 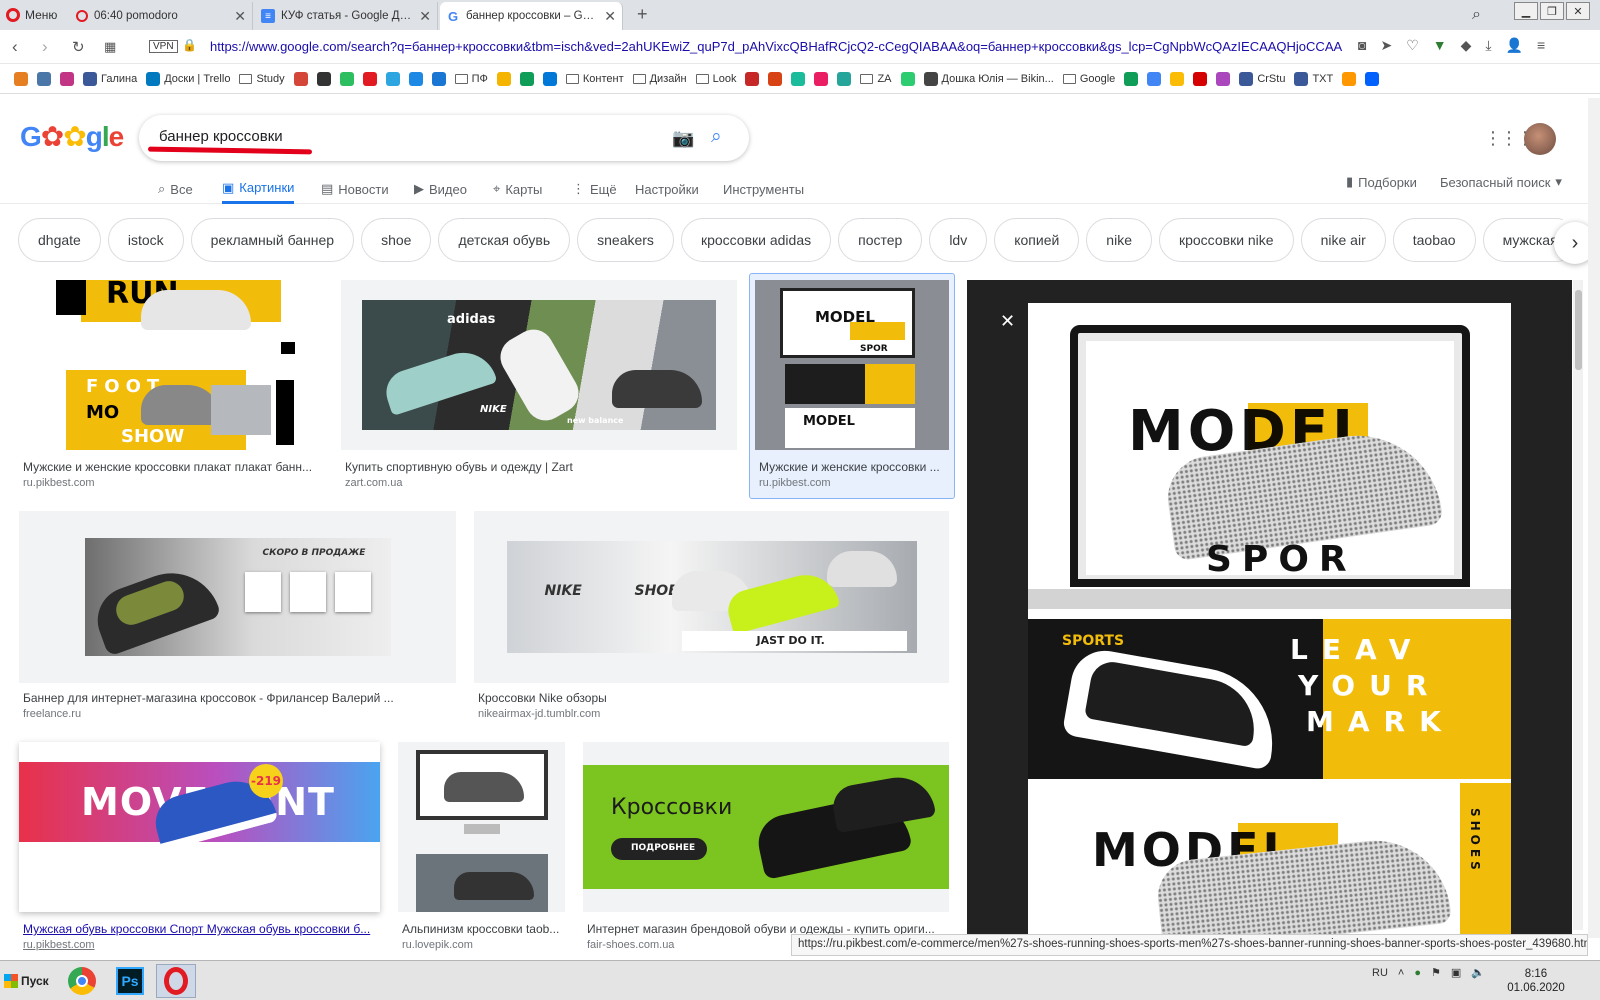 What do you see at coordinates (711, 597) in the screenshot?
I see `result-thumbnail: NIKE SHOES JAST DO IT.` at bounding box center [711, 597].